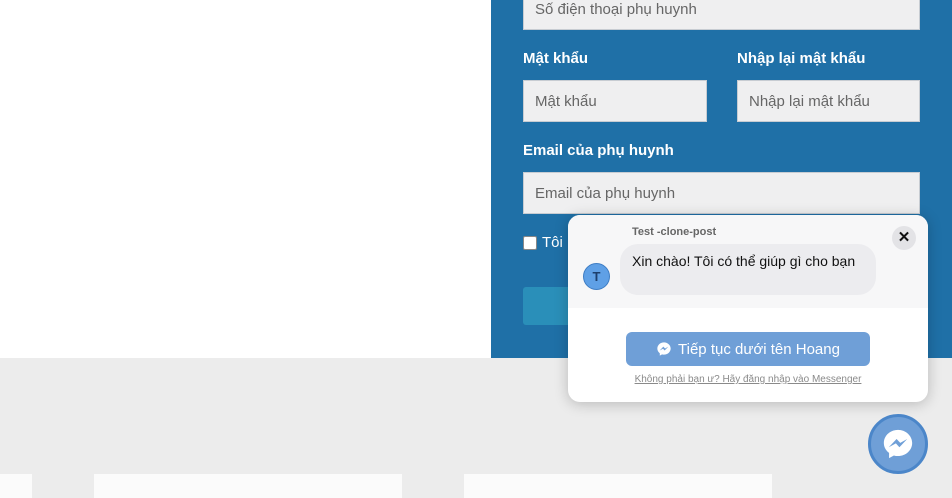 This screenshot has width=952, height=498. Describe the element at coordinates (759, 349) in the screenshot. I see `continue-as-label: Tiếp tục dưới tên Hoang` at that location.